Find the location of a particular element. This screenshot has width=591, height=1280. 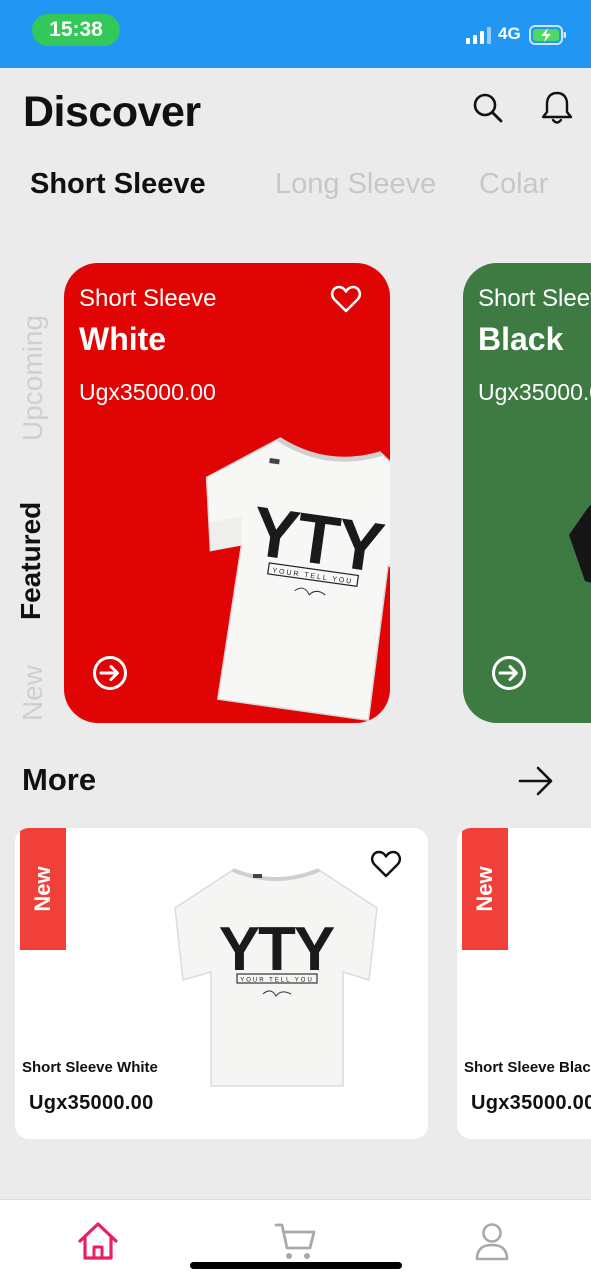

bell-icon is located at coordinates (557, 107).